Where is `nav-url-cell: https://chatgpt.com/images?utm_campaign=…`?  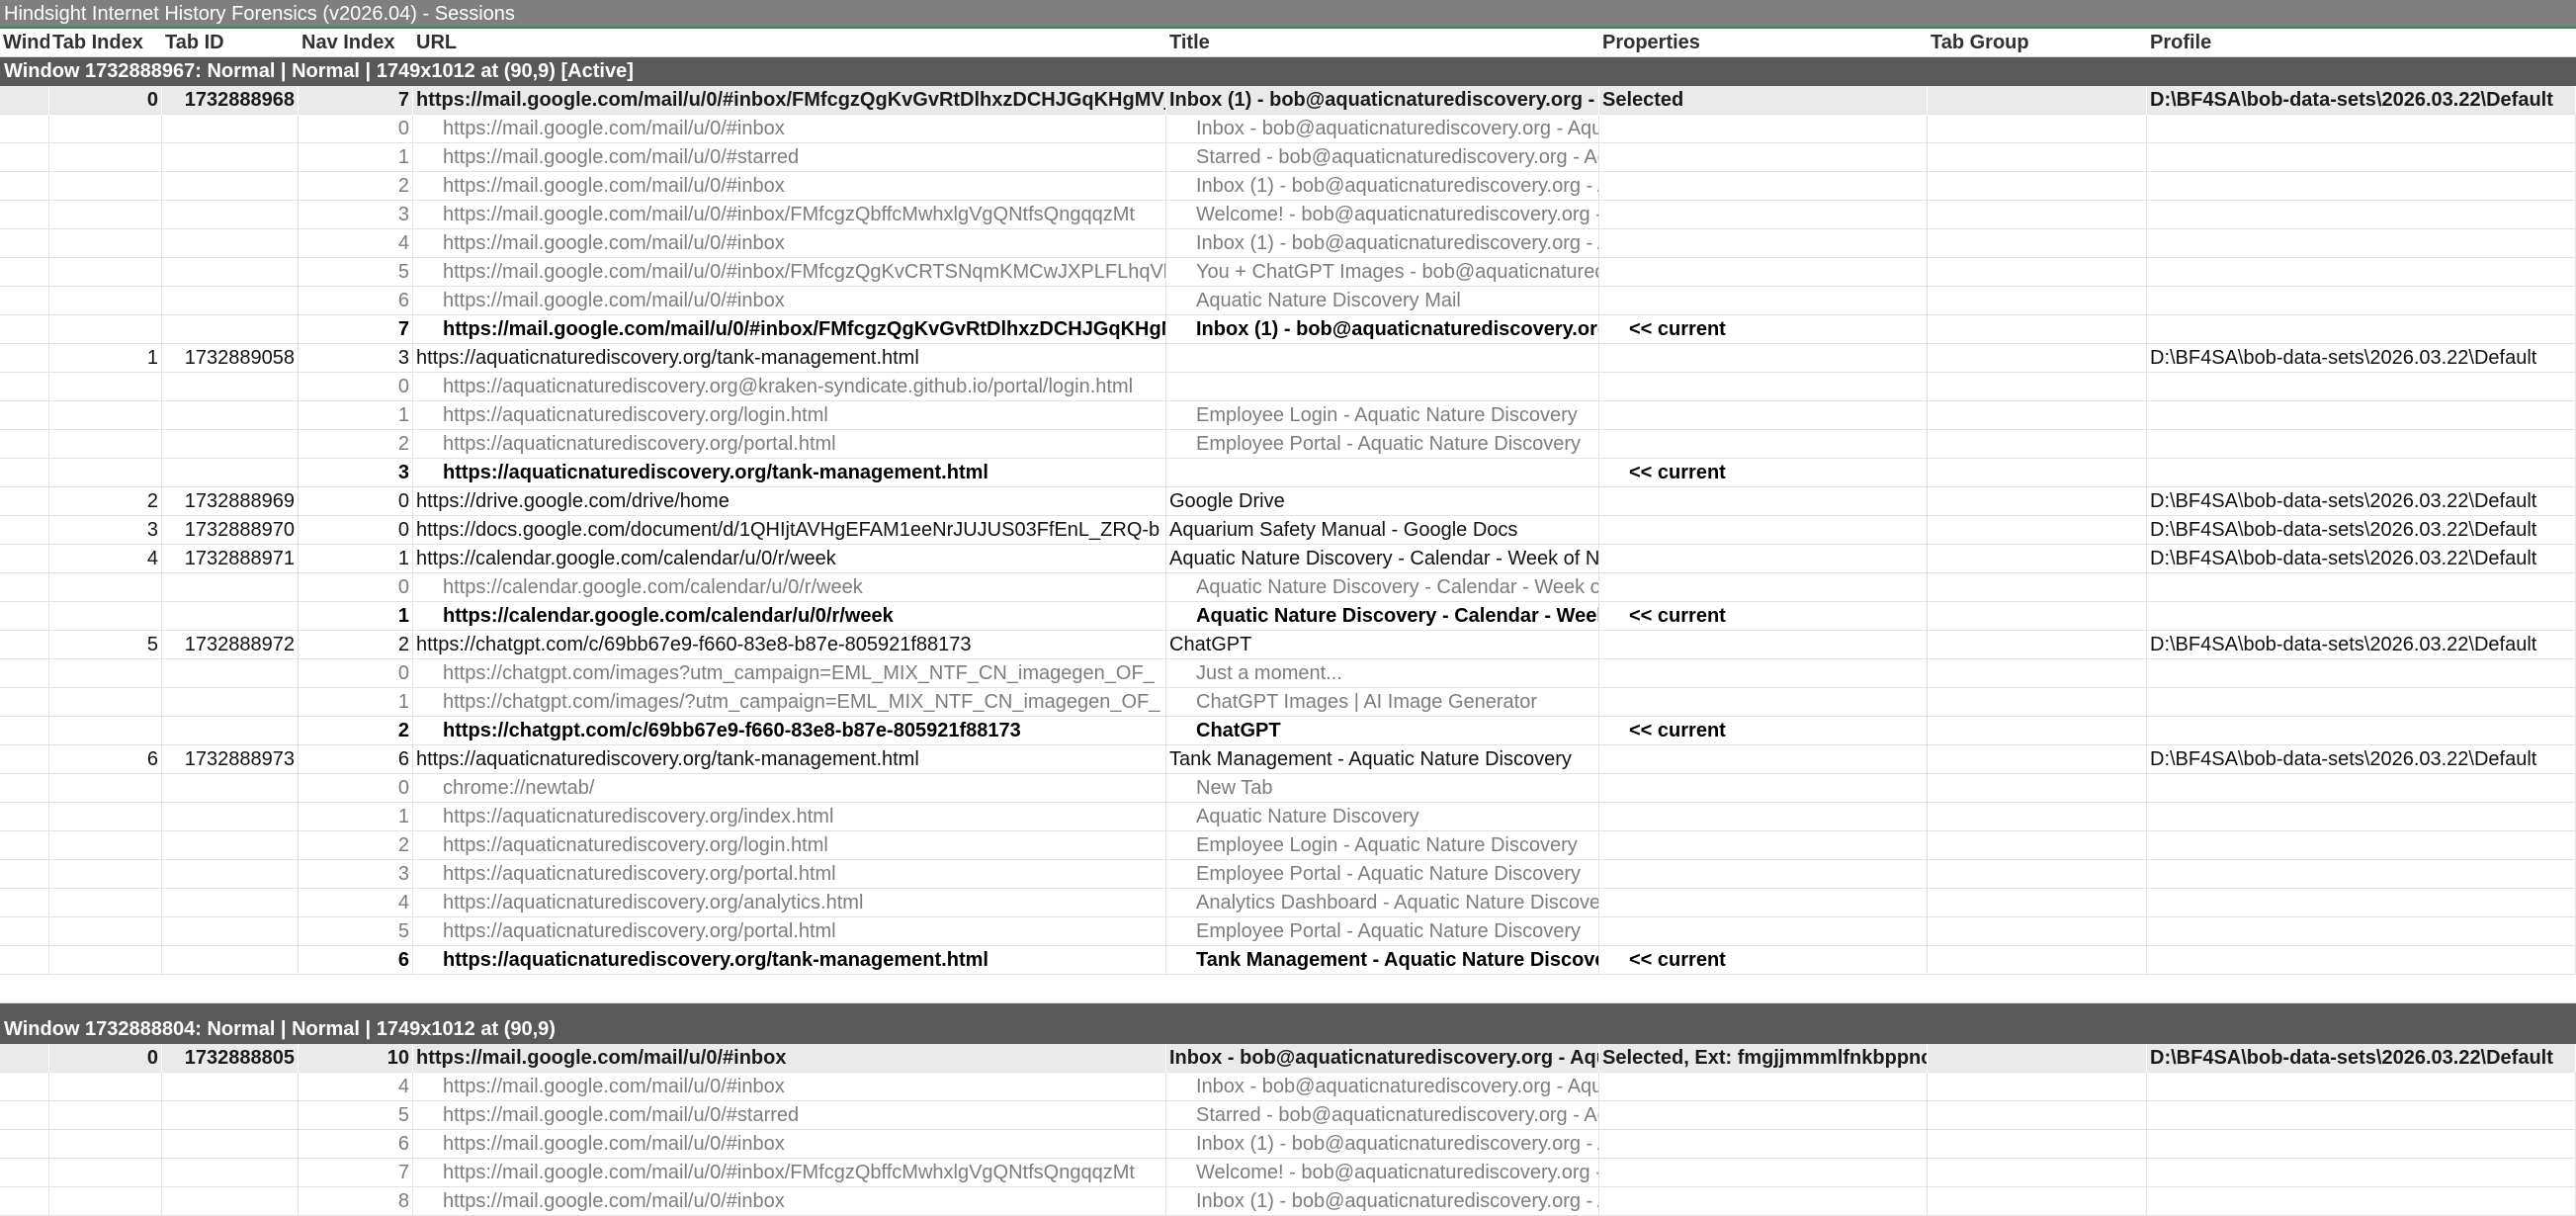
nav-url-cell: https://chatgpt.com/images?utm_campaign=… is located at coordinates (789, 674).